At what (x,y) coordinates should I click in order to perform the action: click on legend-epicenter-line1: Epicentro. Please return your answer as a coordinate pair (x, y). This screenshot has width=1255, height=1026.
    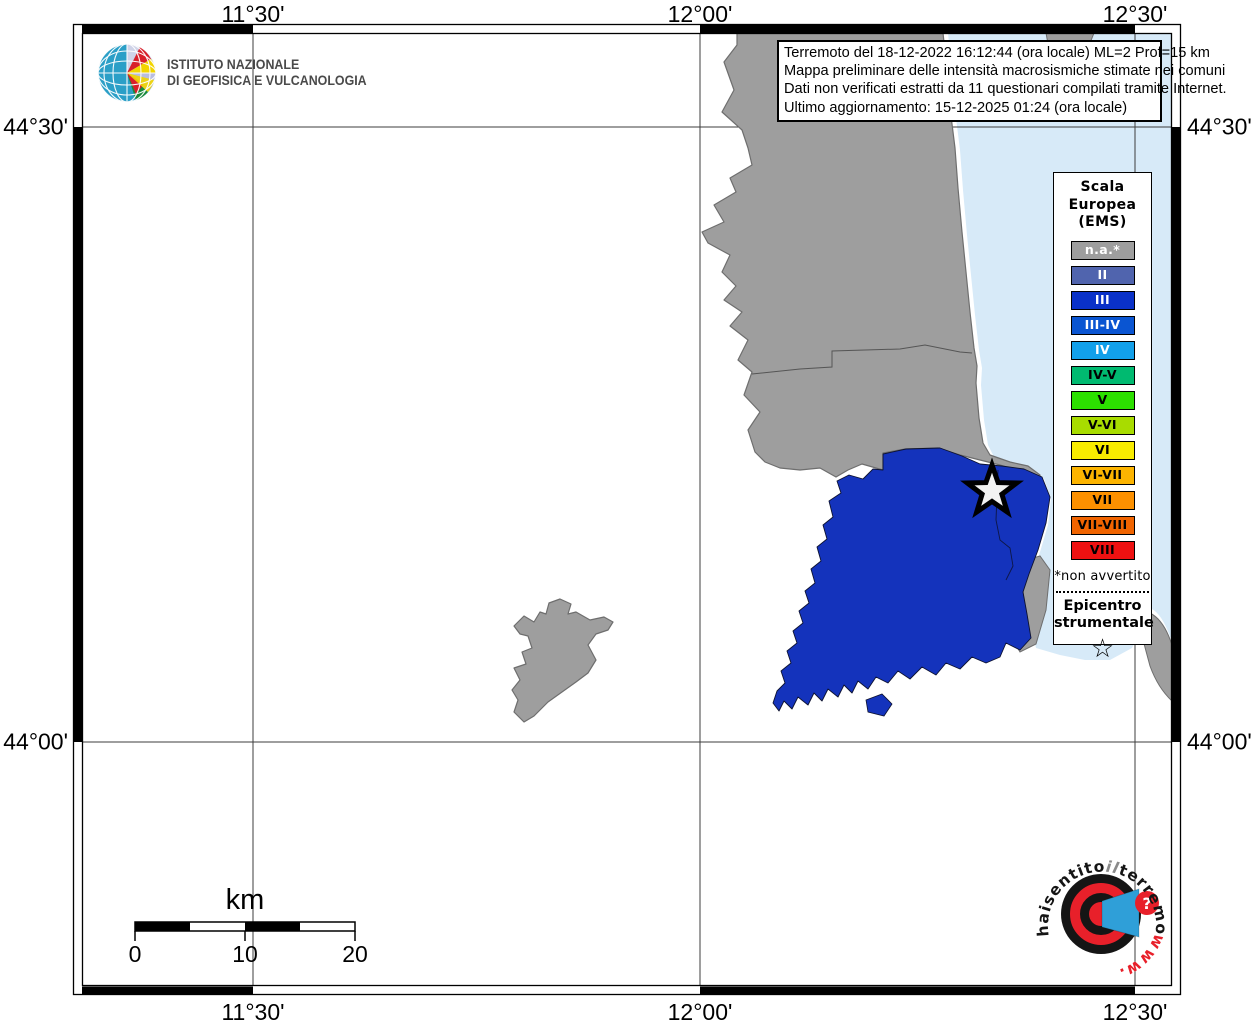
    Looking at the image, I should click on (1102, 605).